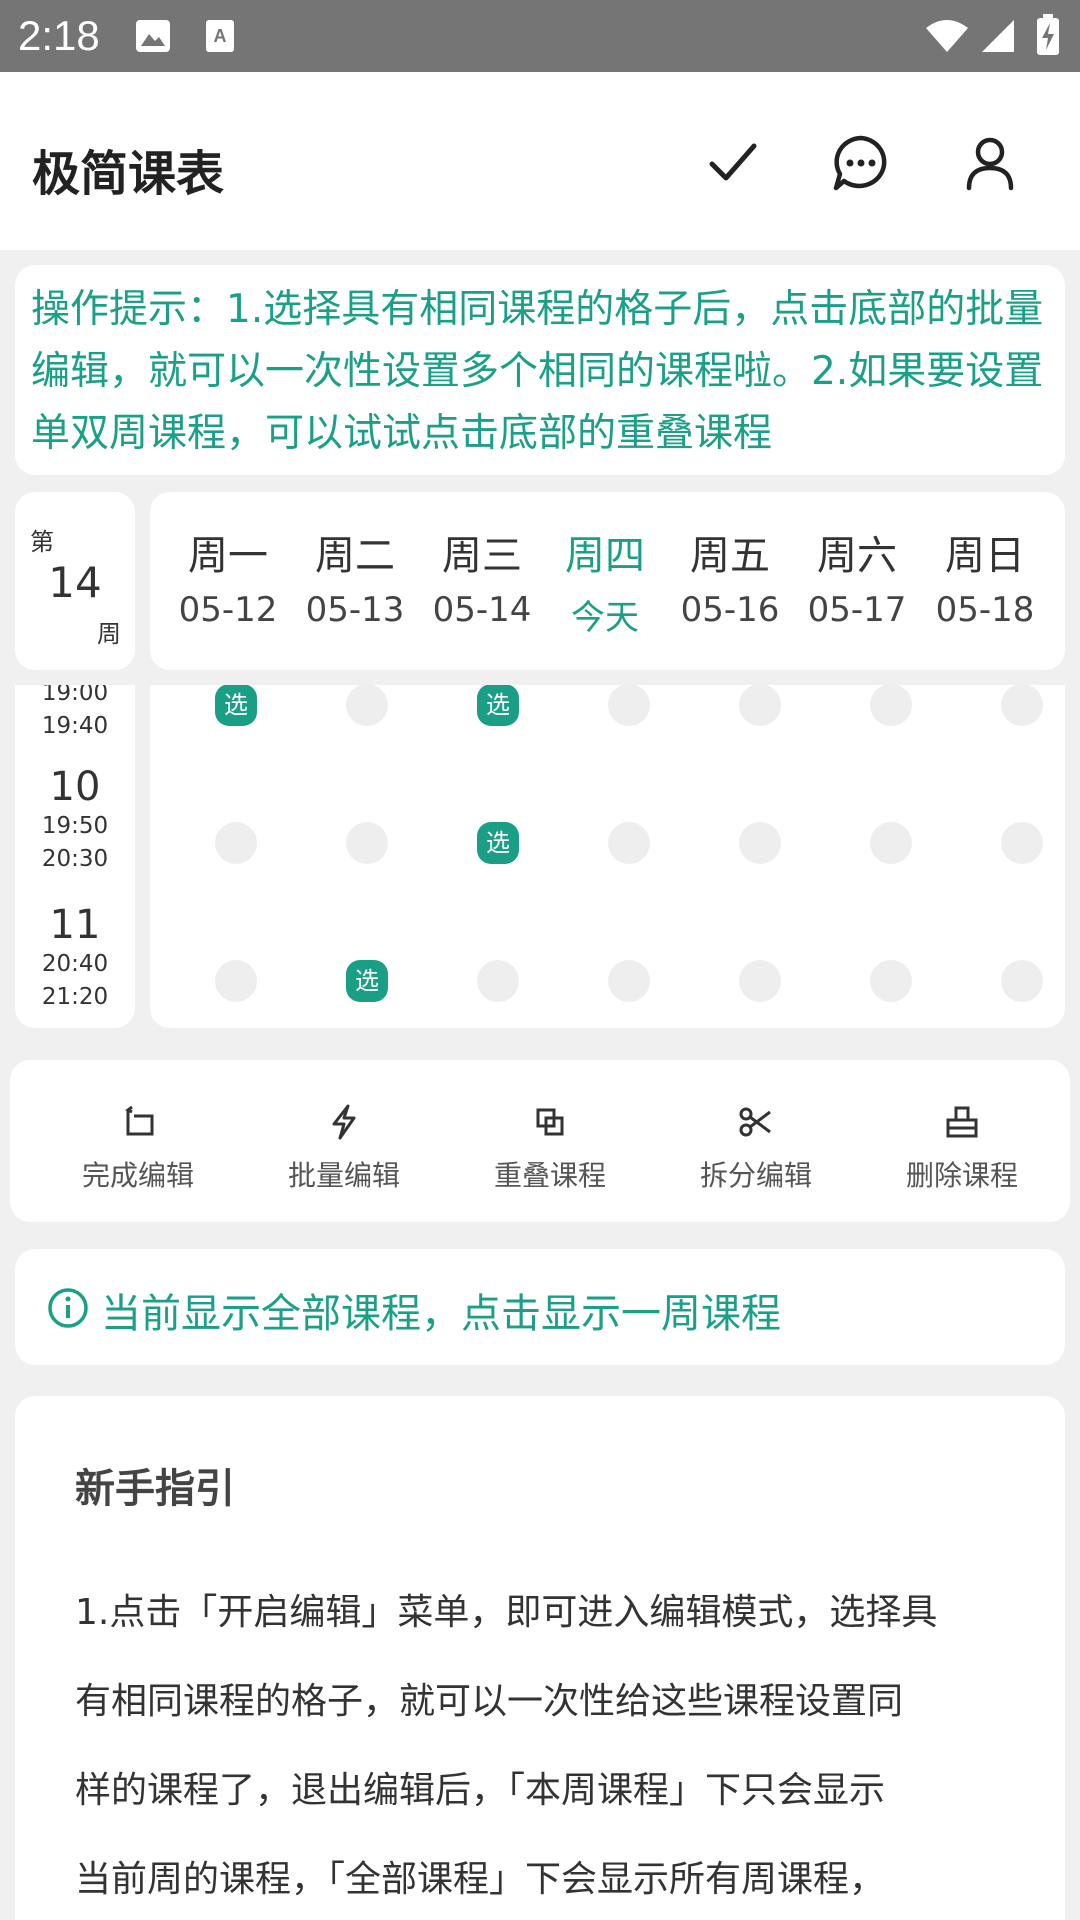 The image size is (1080, 1920). What do you see at coordinates (985, 556) in the screenshot?
I see `day-name: 周日` at bounding box center [985, 556].